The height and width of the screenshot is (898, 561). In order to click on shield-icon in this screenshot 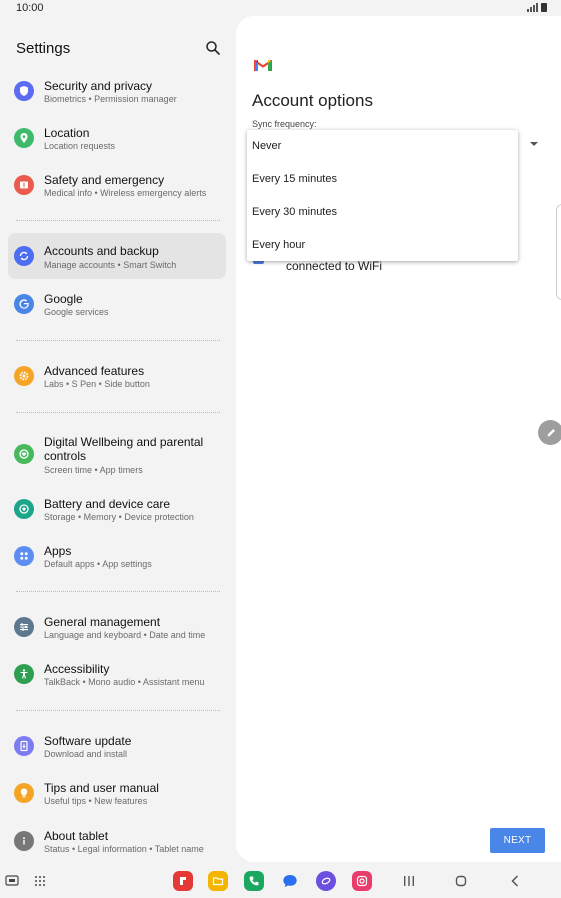, I will do `click(24, 91)`.